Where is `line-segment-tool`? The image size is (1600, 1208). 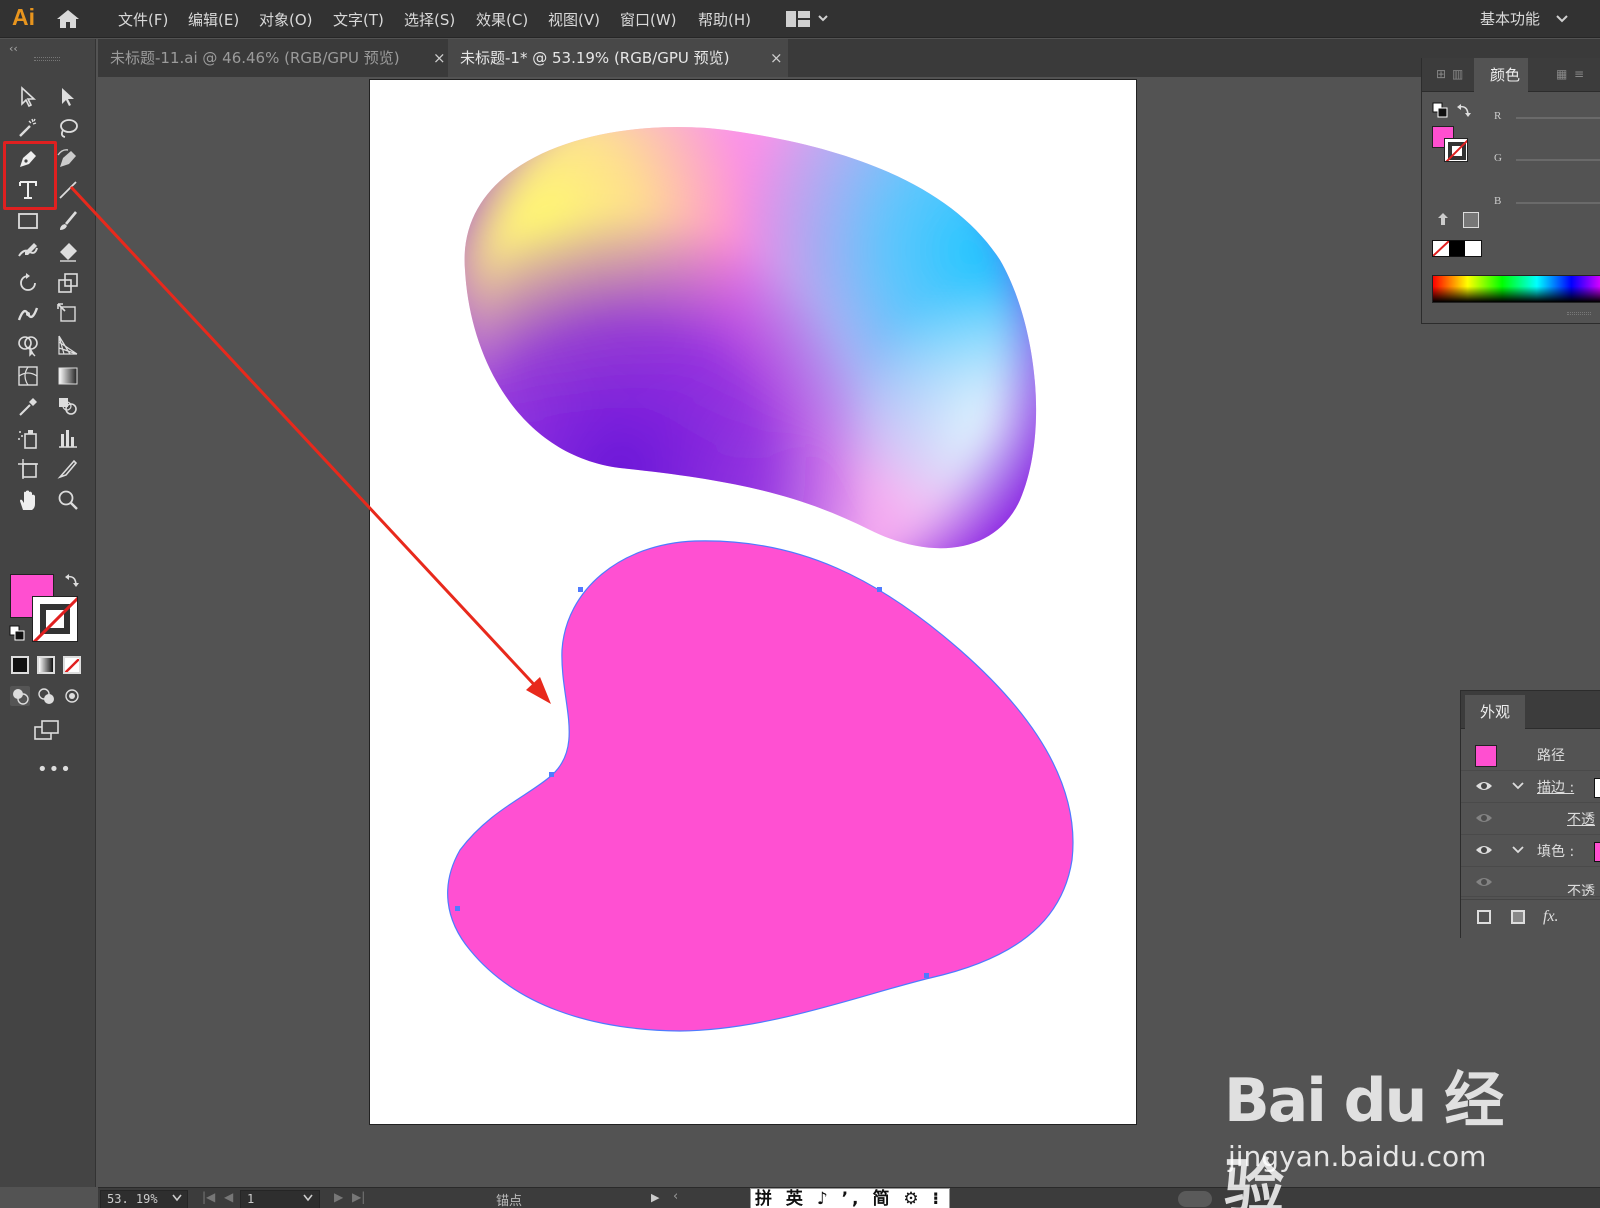
line-segment-tool is located at coordinates (68, 190).